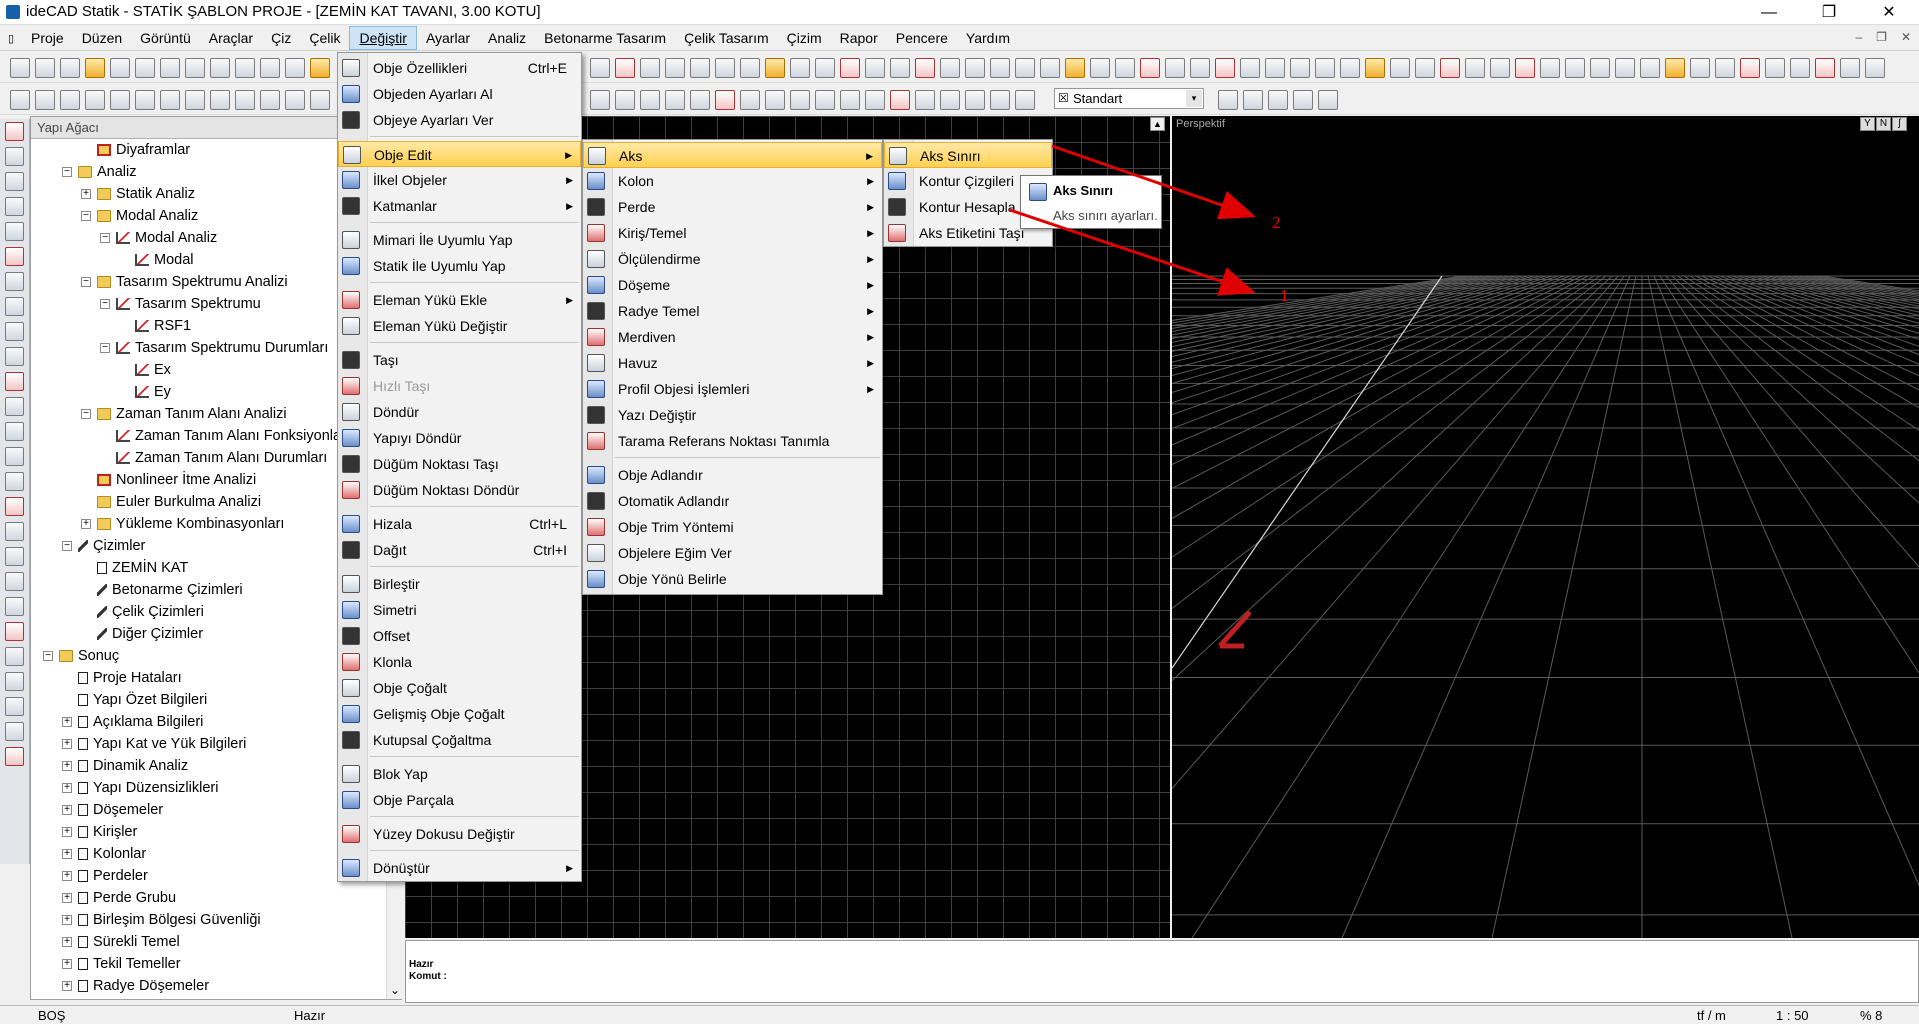  What do you see at coordinates (112, 810) in the screenshot?
I see `tree-item-dosemeler: + Döşemeler` at bounding box center [112, 810].